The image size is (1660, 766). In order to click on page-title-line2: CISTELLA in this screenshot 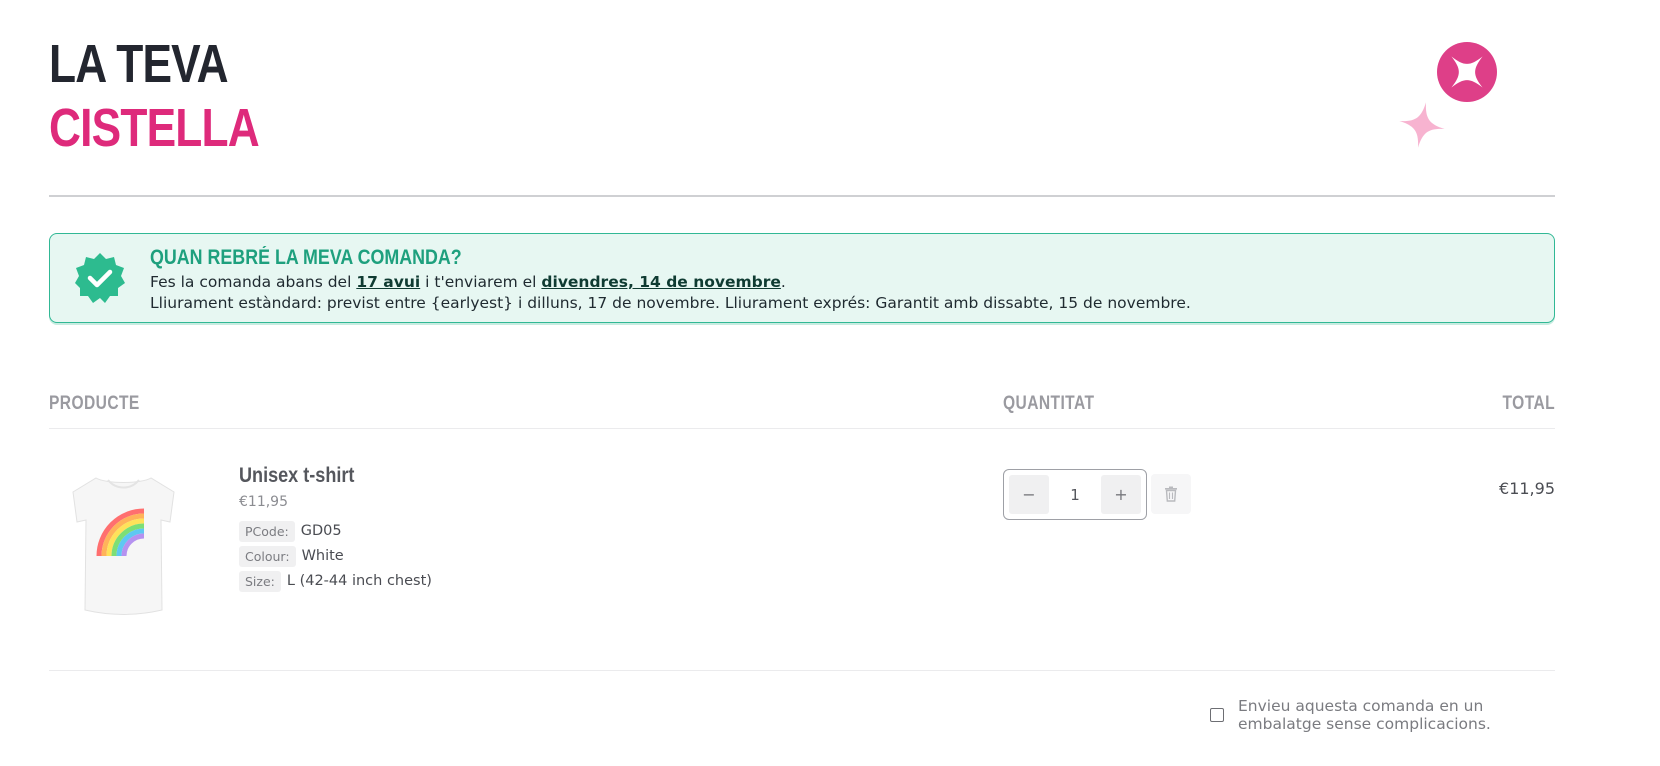, I will do `click(154, 128)`.